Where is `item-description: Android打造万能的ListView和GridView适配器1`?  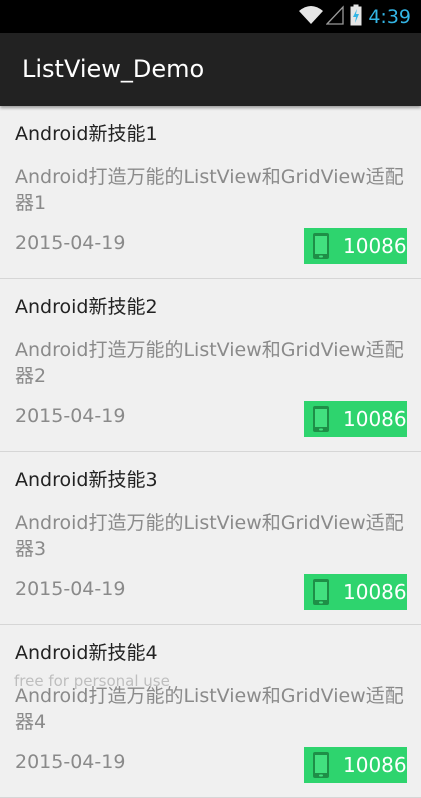 item-description: Android打造万能的ListView和GridView适配器1 is located at coordinates (209, 190).